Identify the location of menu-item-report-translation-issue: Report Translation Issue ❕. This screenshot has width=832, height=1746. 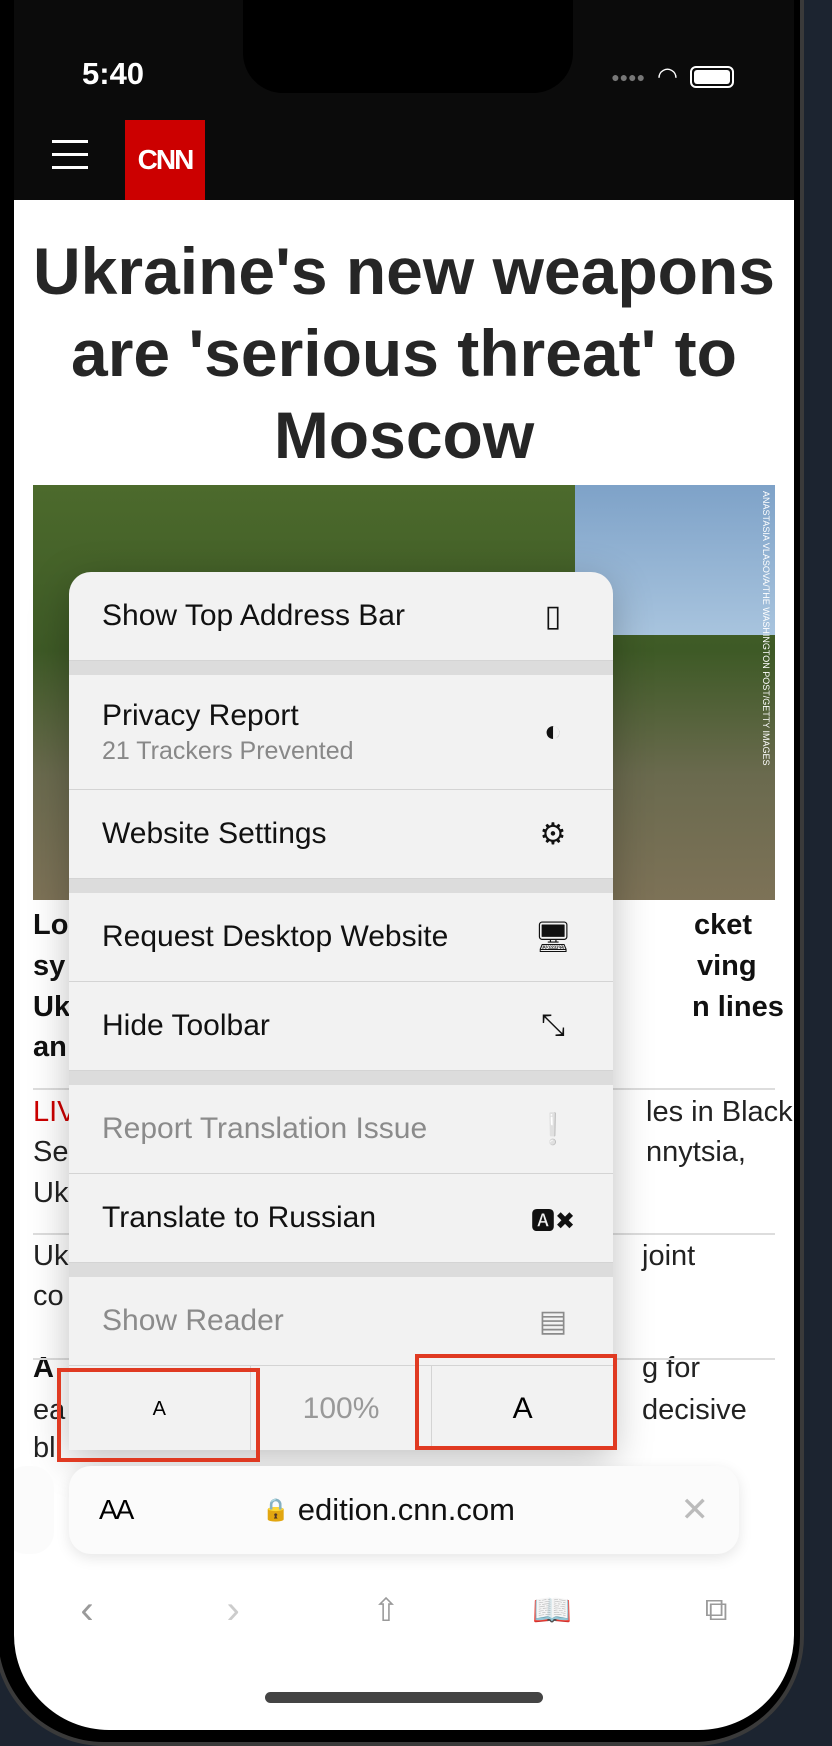
(341, 1129).